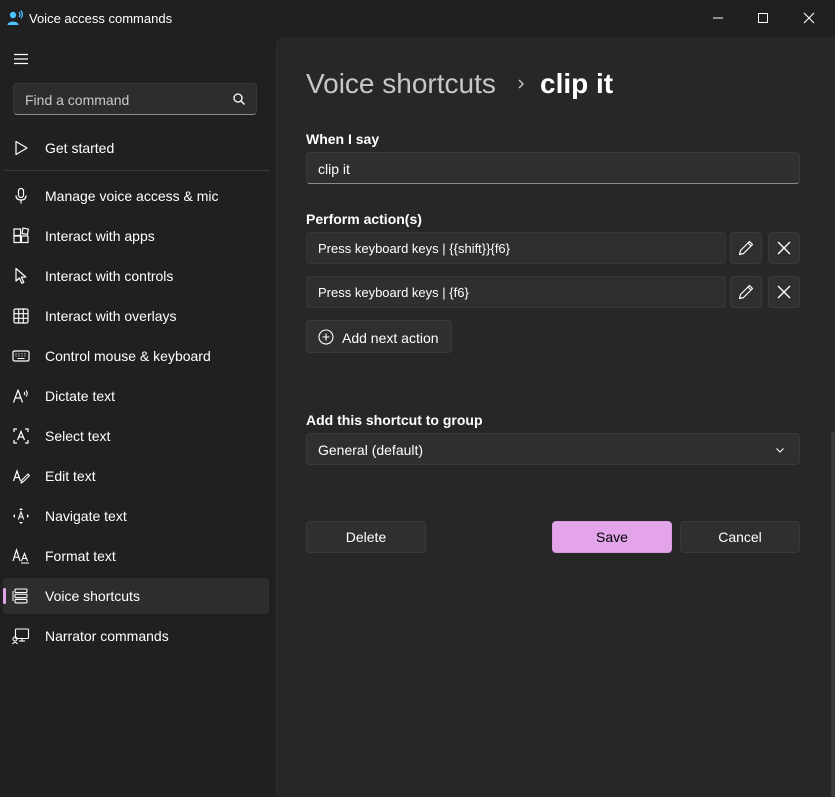 This screenshot has height=797, width=835. I want to click on sidebar-item-manage-voice-access: Manage voice access & mic, so click(136, 196).